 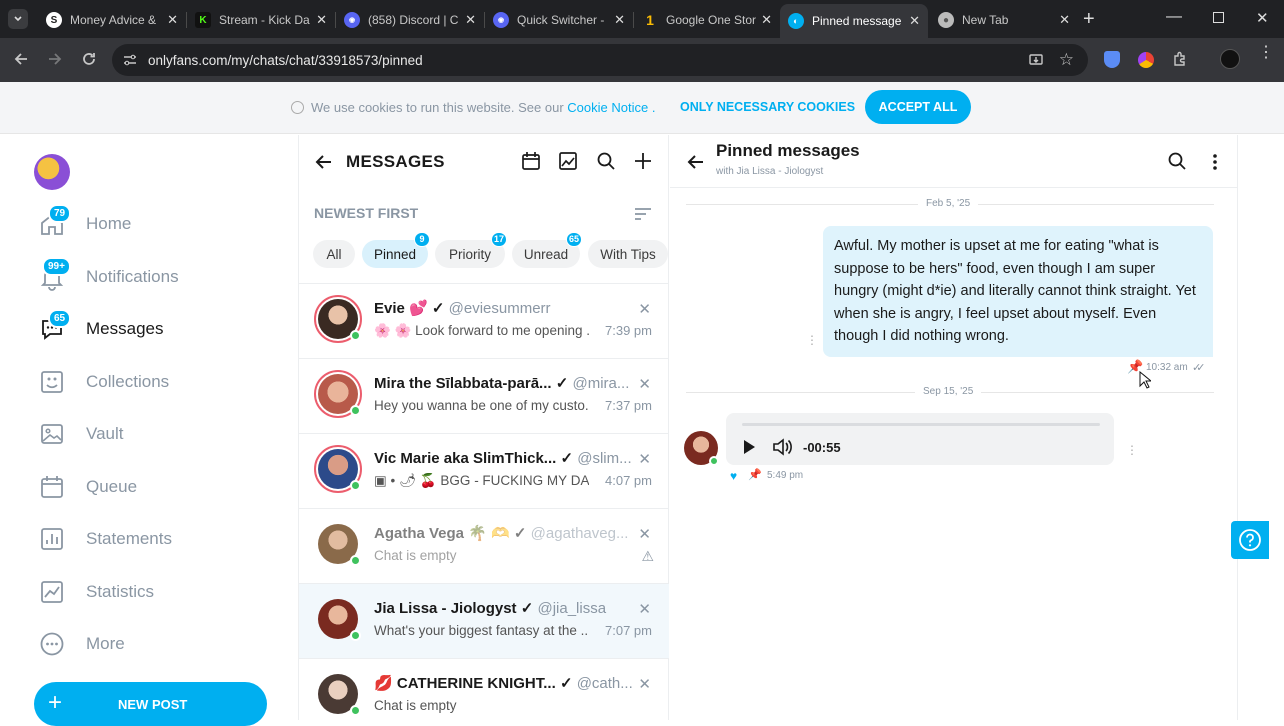 I want to click on sidebar-item-more: More, so click(x=81, y=644).